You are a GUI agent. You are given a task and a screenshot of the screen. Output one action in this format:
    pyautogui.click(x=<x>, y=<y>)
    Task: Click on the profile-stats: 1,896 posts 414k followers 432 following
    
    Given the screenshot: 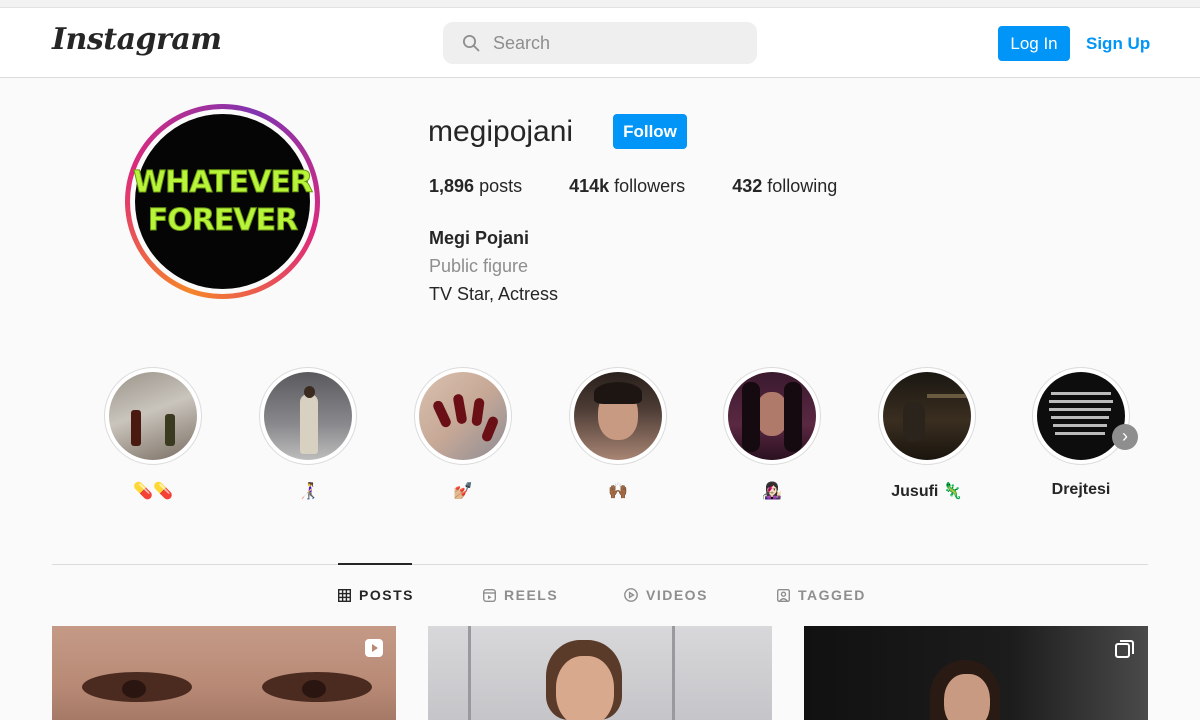 What is the action you would take?
    pyautogui.click(x=656, y=186)
    